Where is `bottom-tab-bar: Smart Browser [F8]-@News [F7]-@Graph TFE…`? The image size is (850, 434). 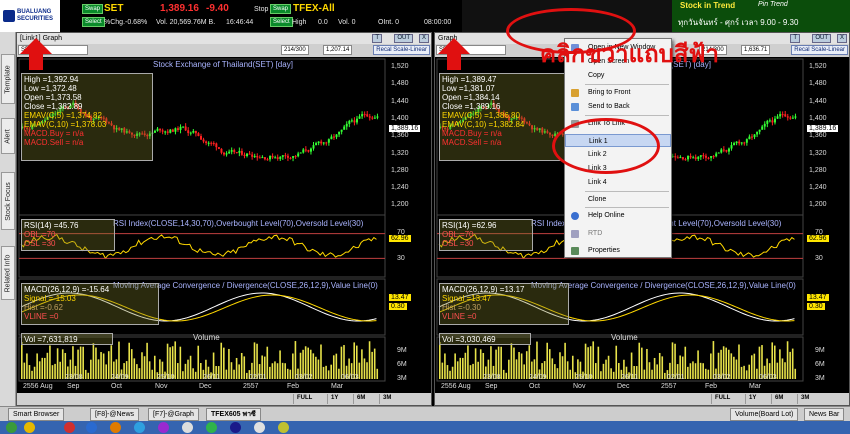 bottom-tab-bar: Smart Browser [F8]-@News [F7]-@Graph TFE… is located at coordinates (425, 413).